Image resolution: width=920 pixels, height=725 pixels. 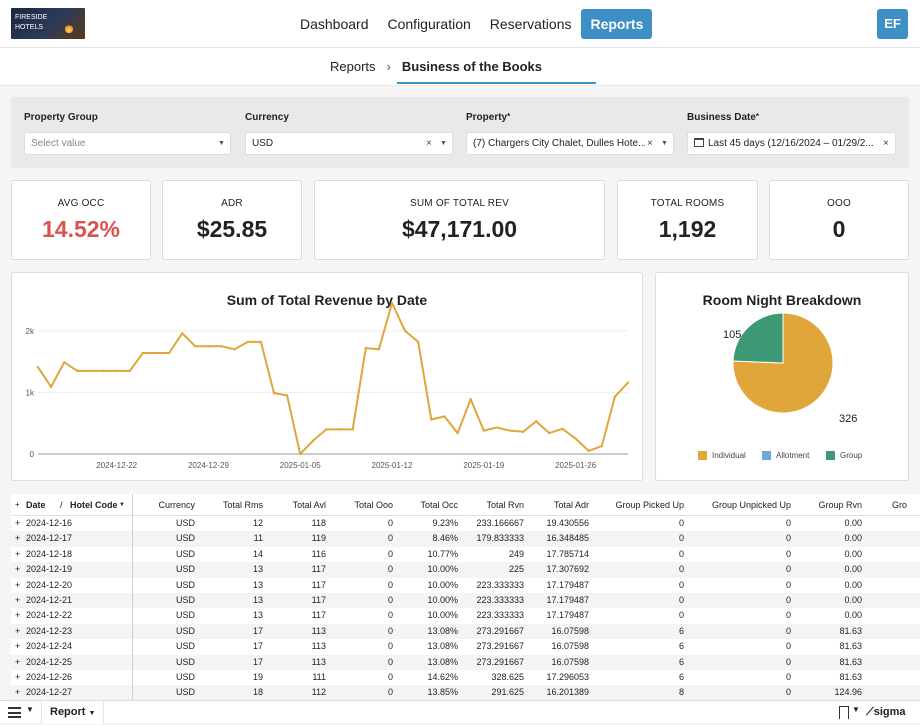 I want to click on currency-select: USD × ▼, so click(x=349, y=143).